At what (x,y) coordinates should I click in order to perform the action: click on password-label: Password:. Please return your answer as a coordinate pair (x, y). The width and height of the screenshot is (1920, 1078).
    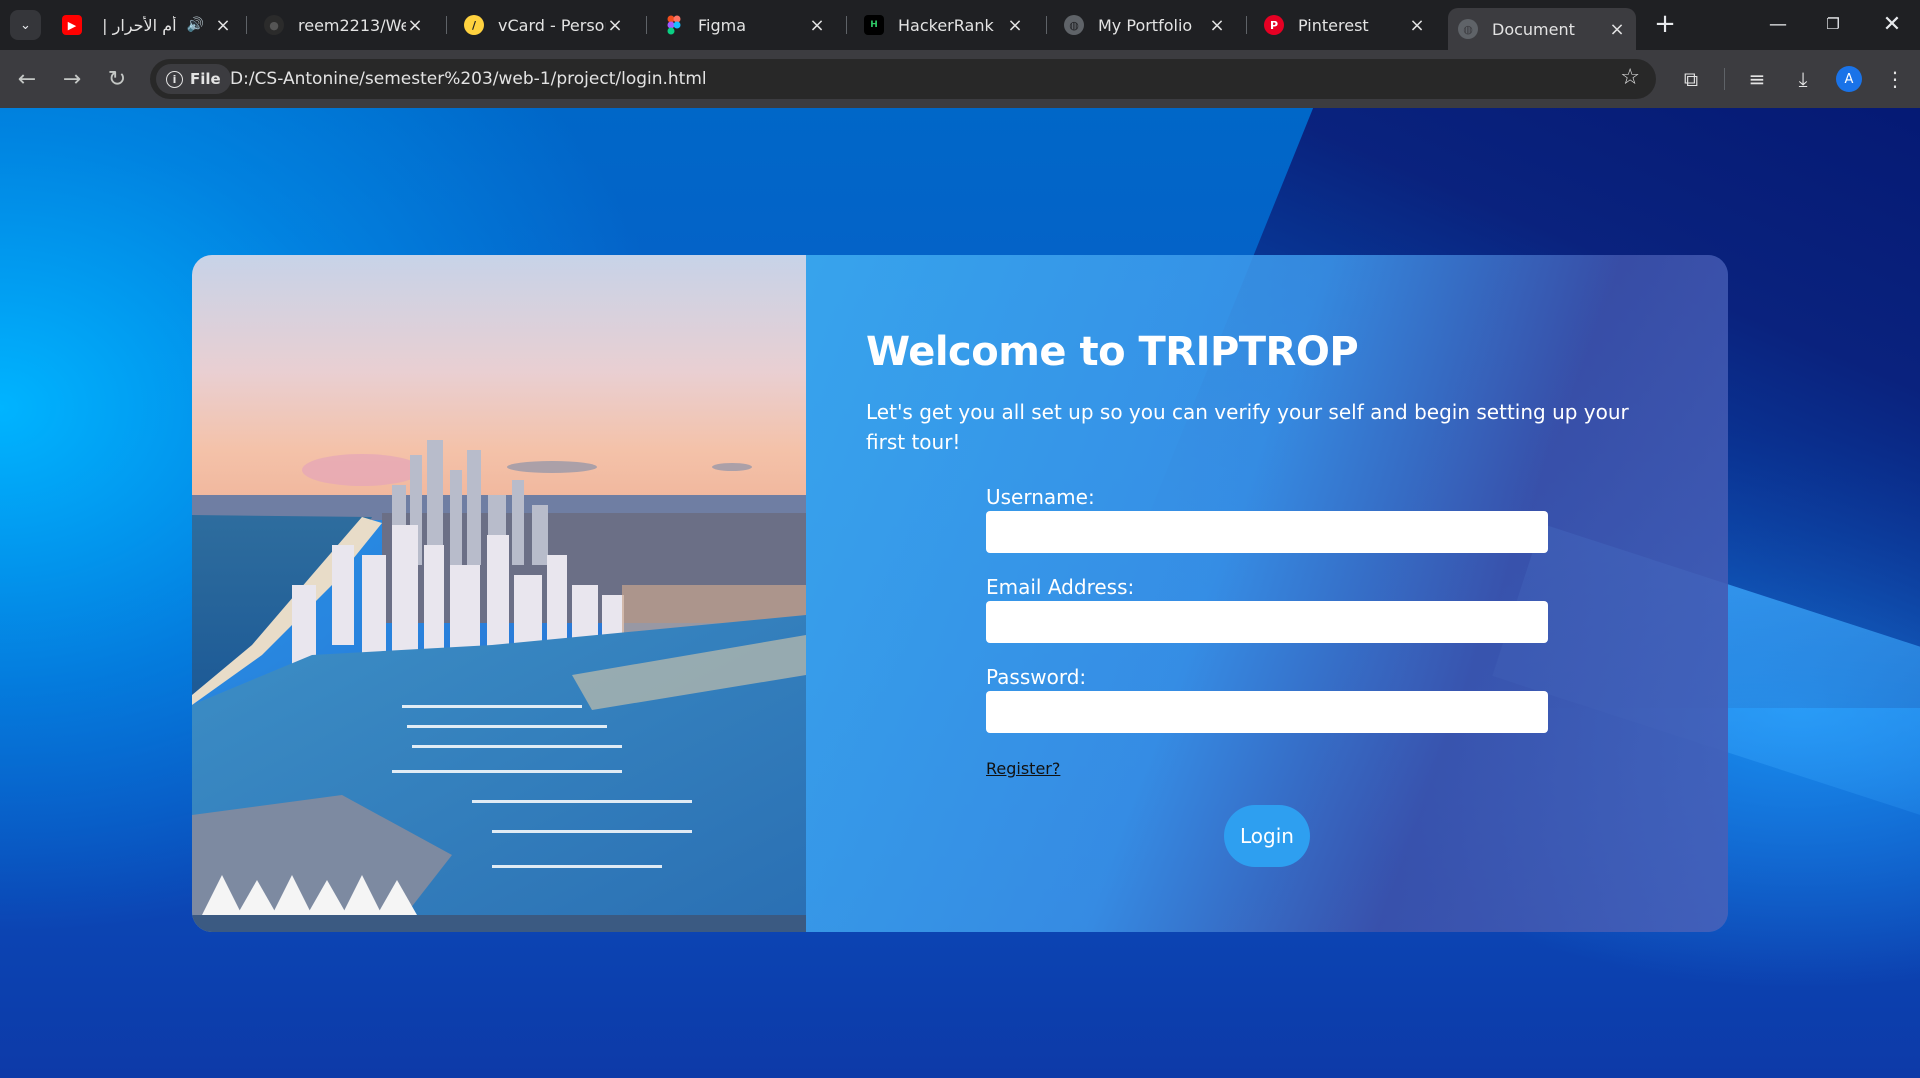
    Looking at the image, I should click on (1036, 677).